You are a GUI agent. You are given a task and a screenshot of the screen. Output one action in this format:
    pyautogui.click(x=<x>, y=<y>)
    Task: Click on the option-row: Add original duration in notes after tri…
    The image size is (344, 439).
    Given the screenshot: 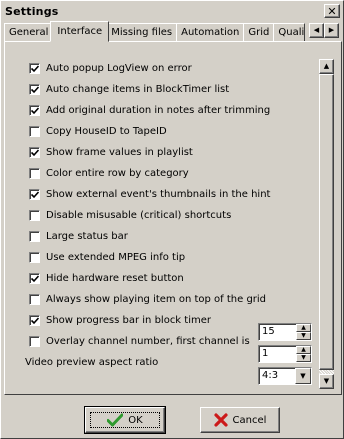 What is the action you would take?
    pyautogui.click(x=168, y=110)
    